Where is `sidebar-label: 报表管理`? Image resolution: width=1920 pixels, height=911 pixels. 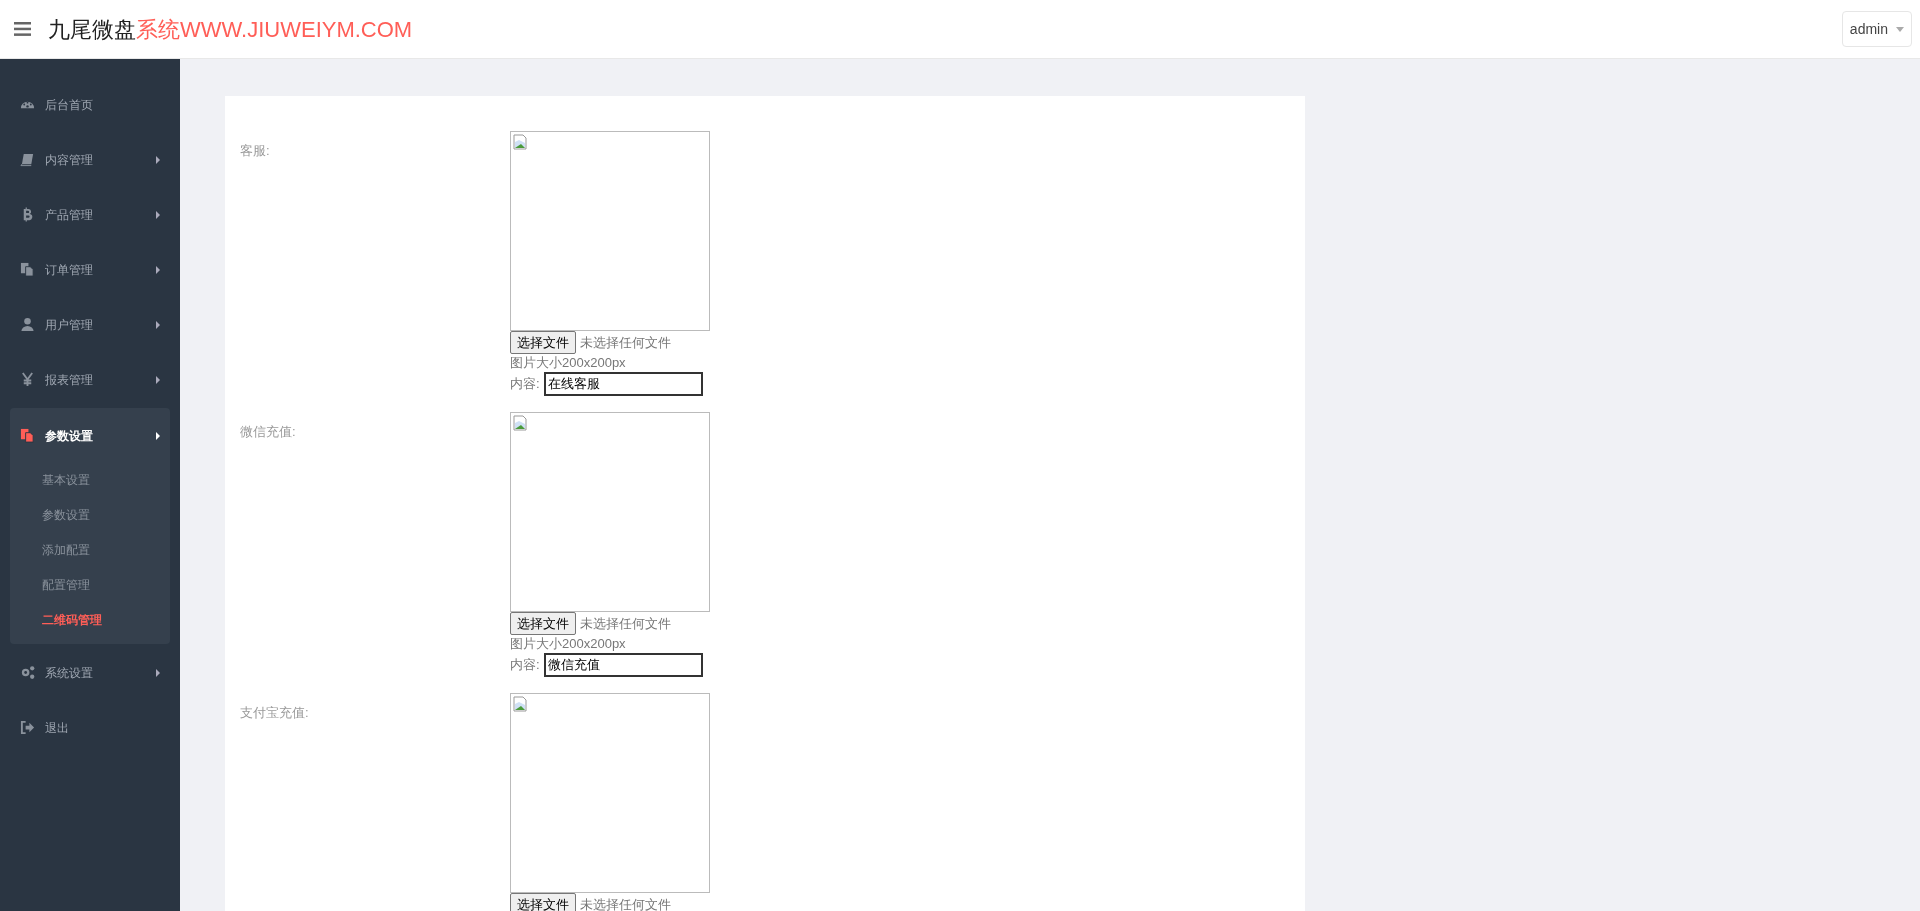 sidebar-label: 报表管理 is located at coordinates (69, 380).